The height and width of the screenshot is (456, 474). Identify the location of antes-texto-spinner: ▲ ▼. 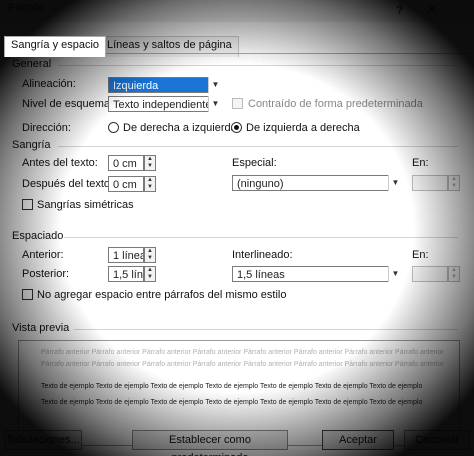
(150, 163).